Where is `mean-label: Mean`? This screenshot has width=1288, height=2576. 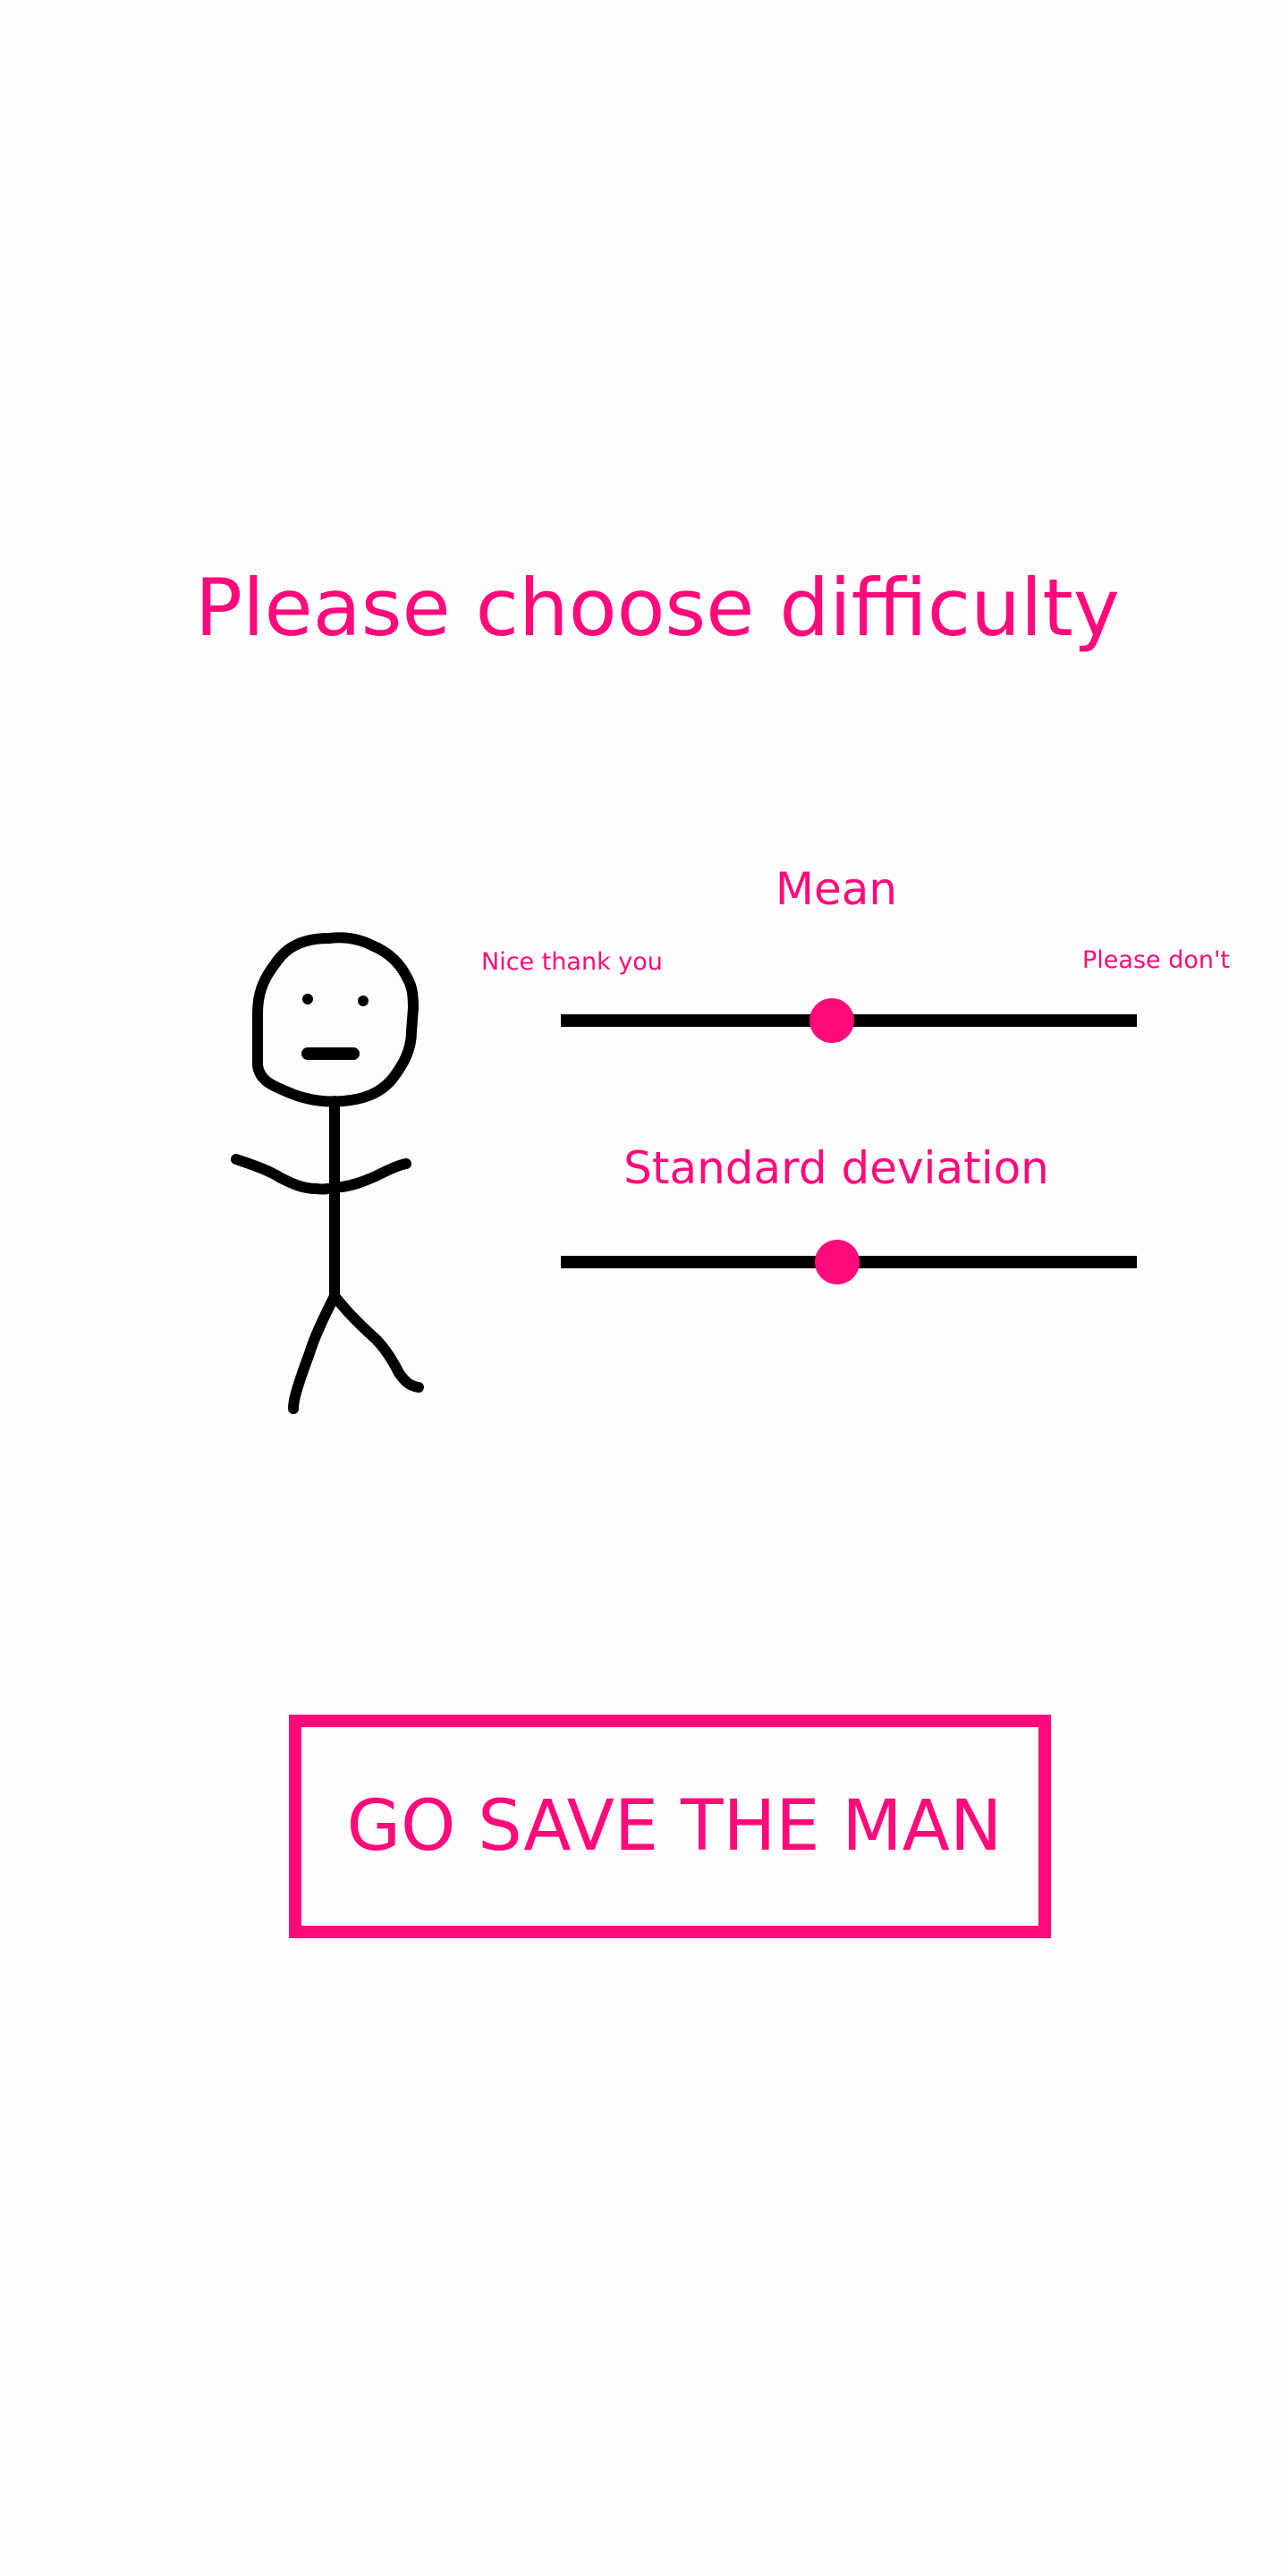
mean-label: Mean is located at coordinates (836, 889).